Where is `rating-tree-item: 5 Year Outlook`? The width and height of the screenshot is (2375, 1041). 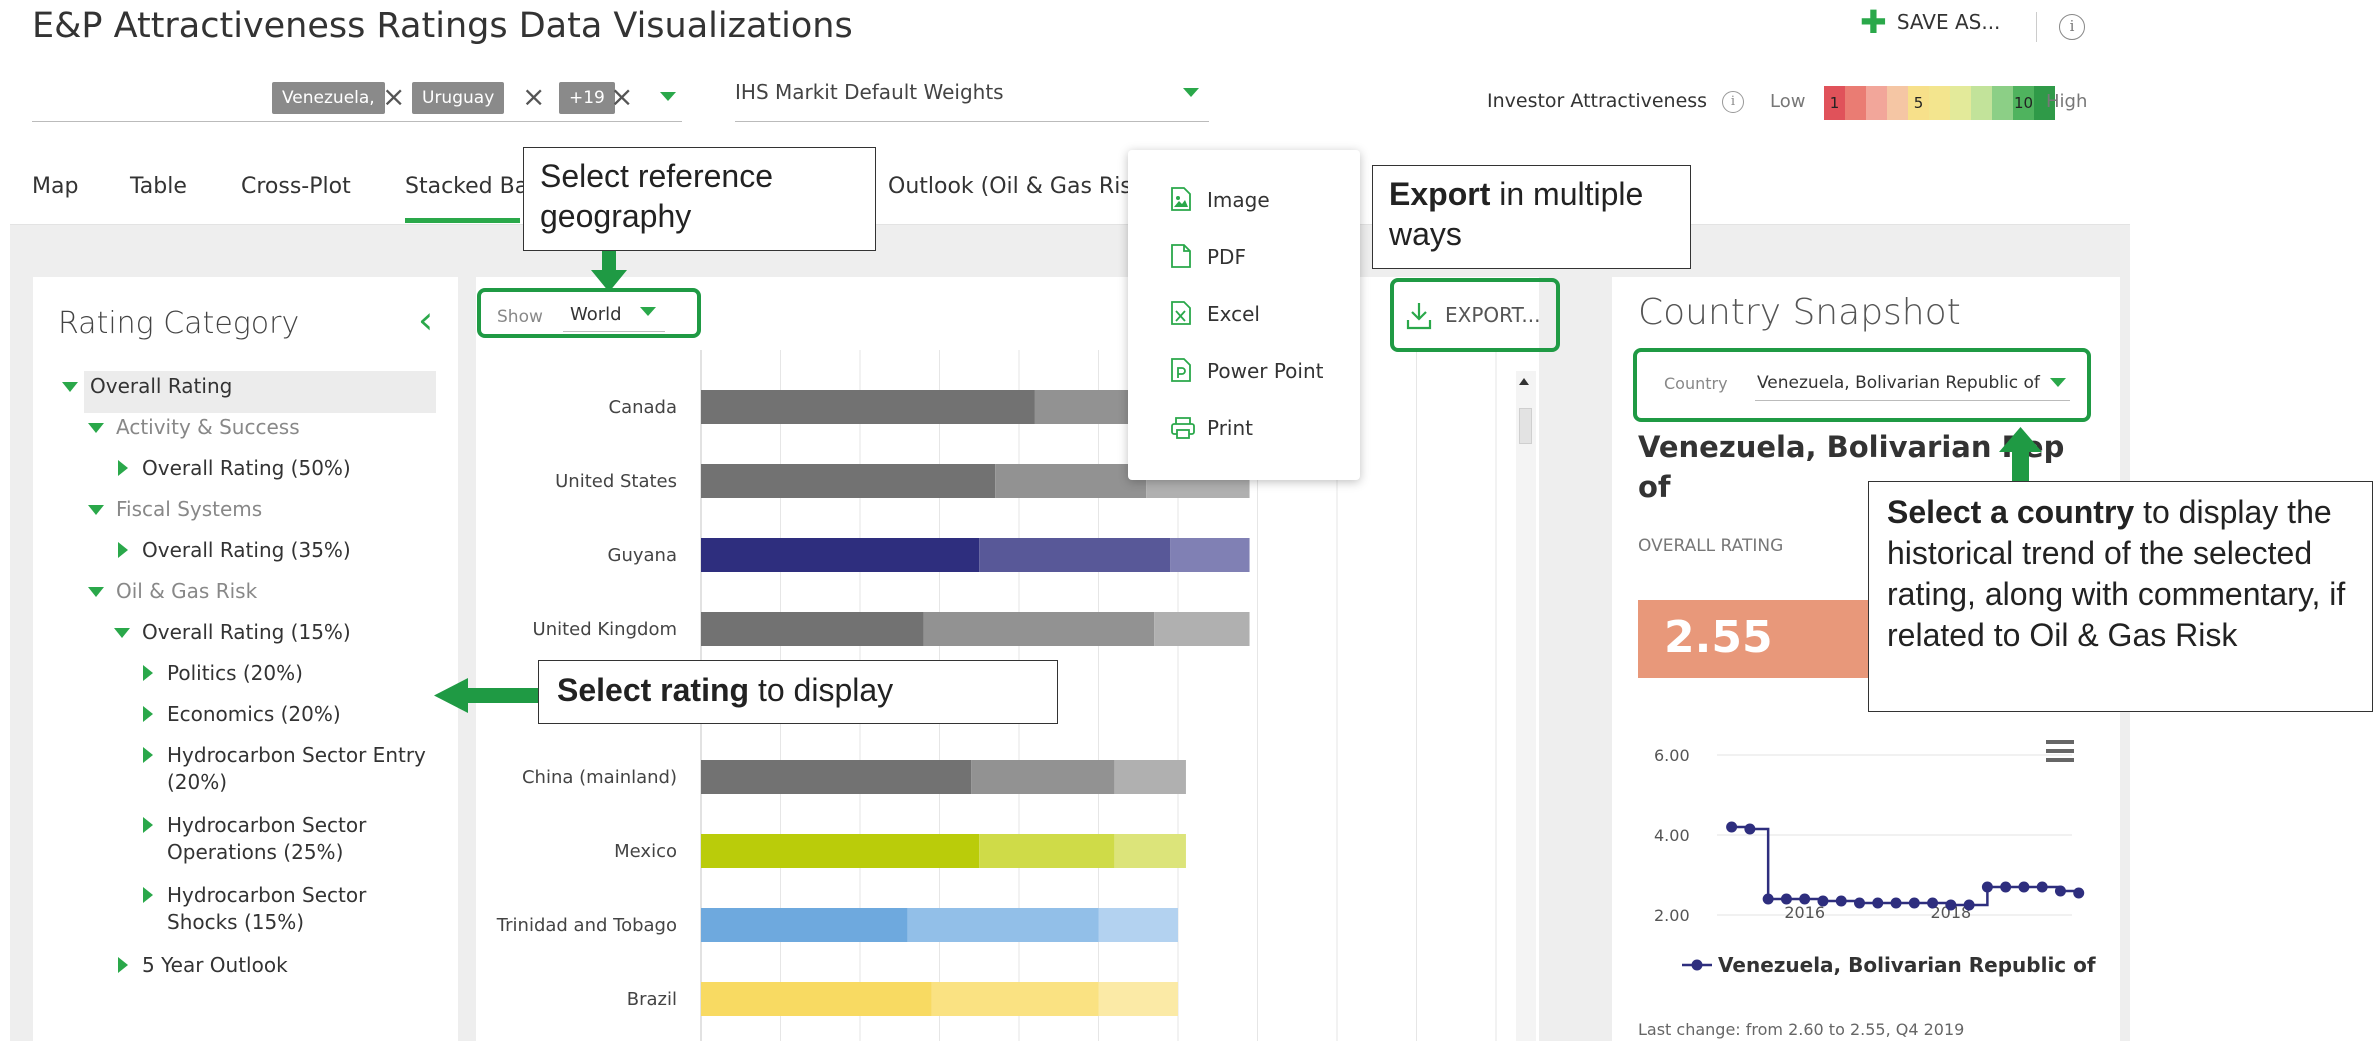
rating-tree-item: 5 Year Outlook is located at coordinates (215, 965).